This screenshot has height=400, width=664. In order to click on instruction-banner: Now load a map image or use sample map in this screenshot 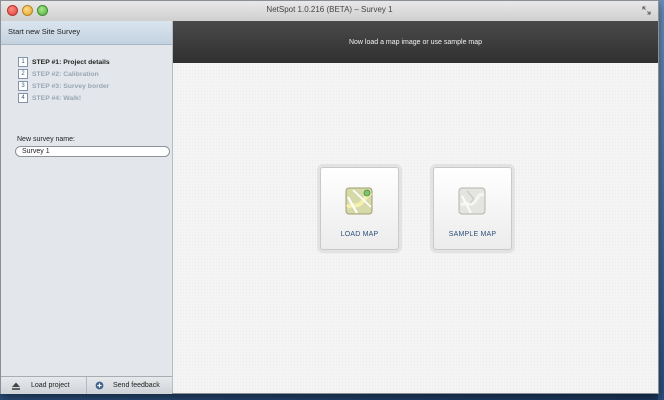, I will do `click(415, 42)`.